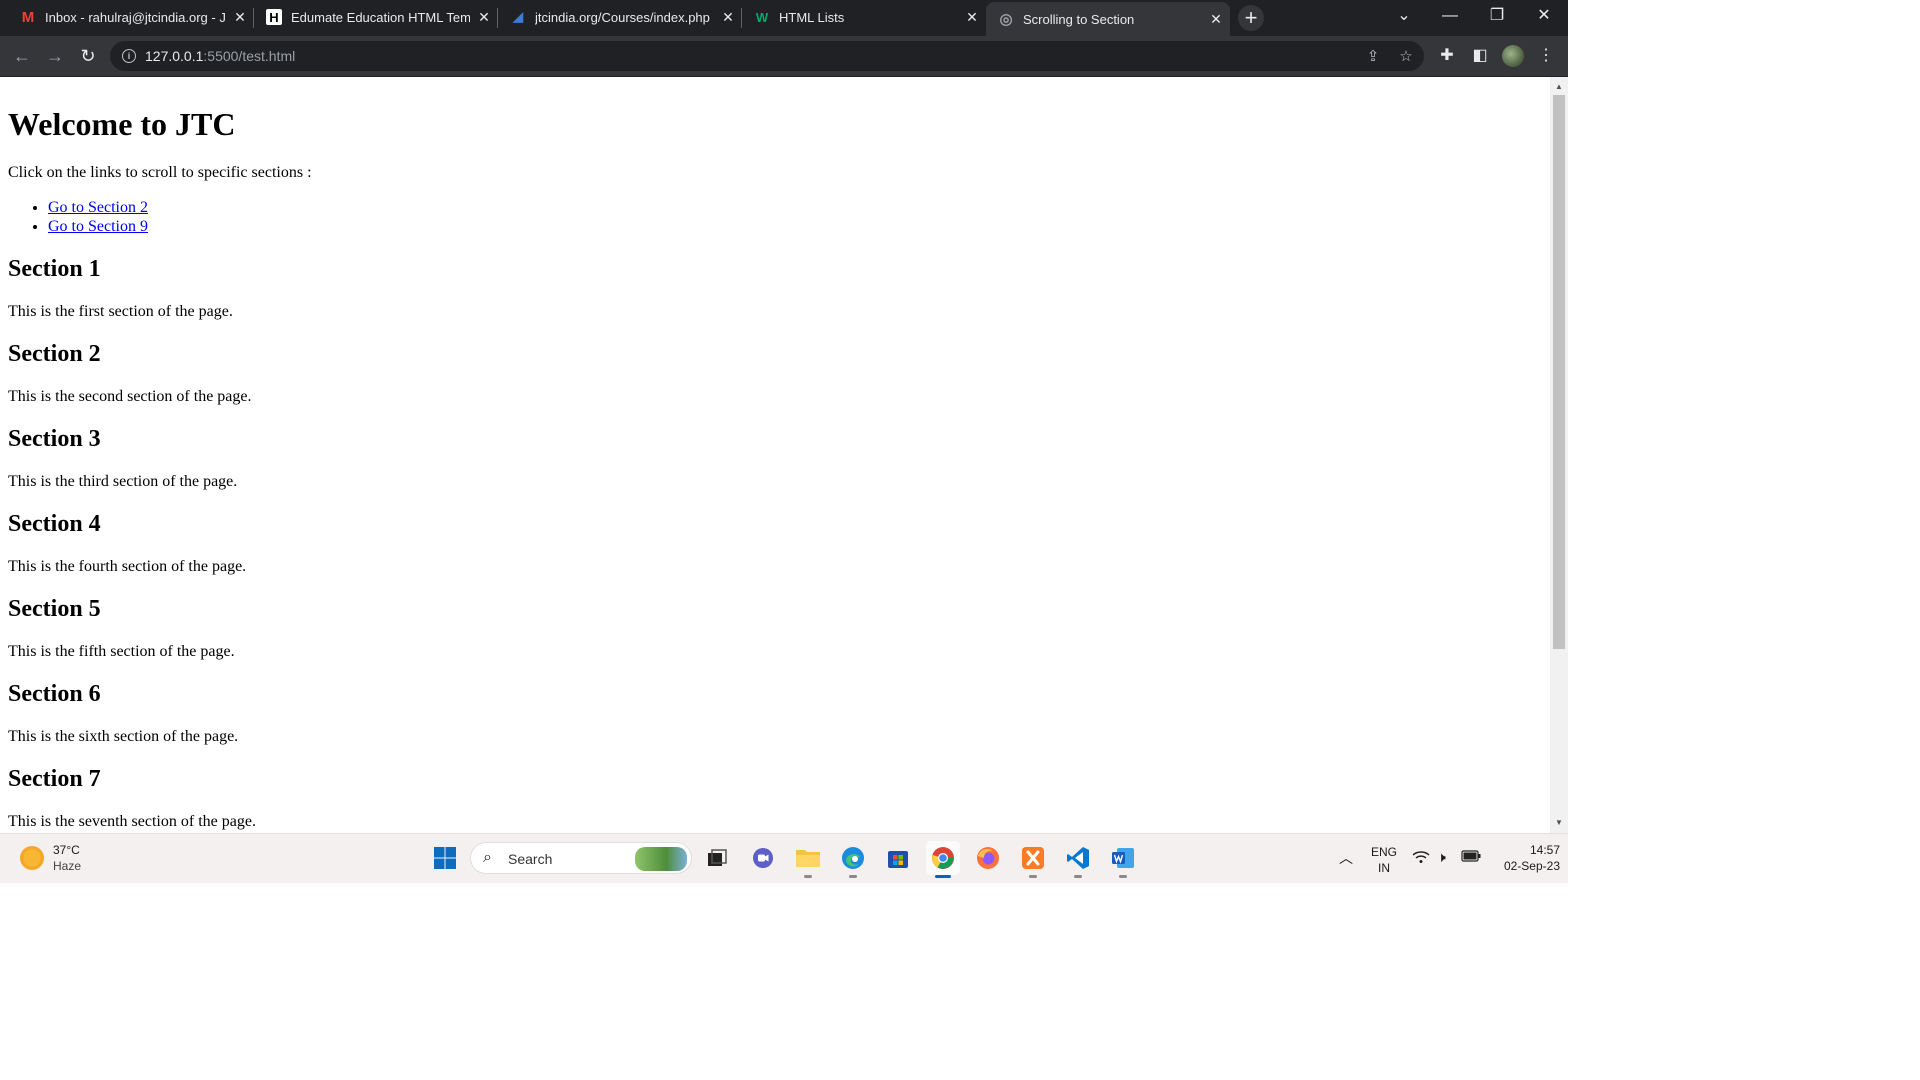 This screenshot has width=1920, height=1080. I want to click on tab-scrolling-to-section: ◎ Scrolling to Section ✕, so click(1108, 19).